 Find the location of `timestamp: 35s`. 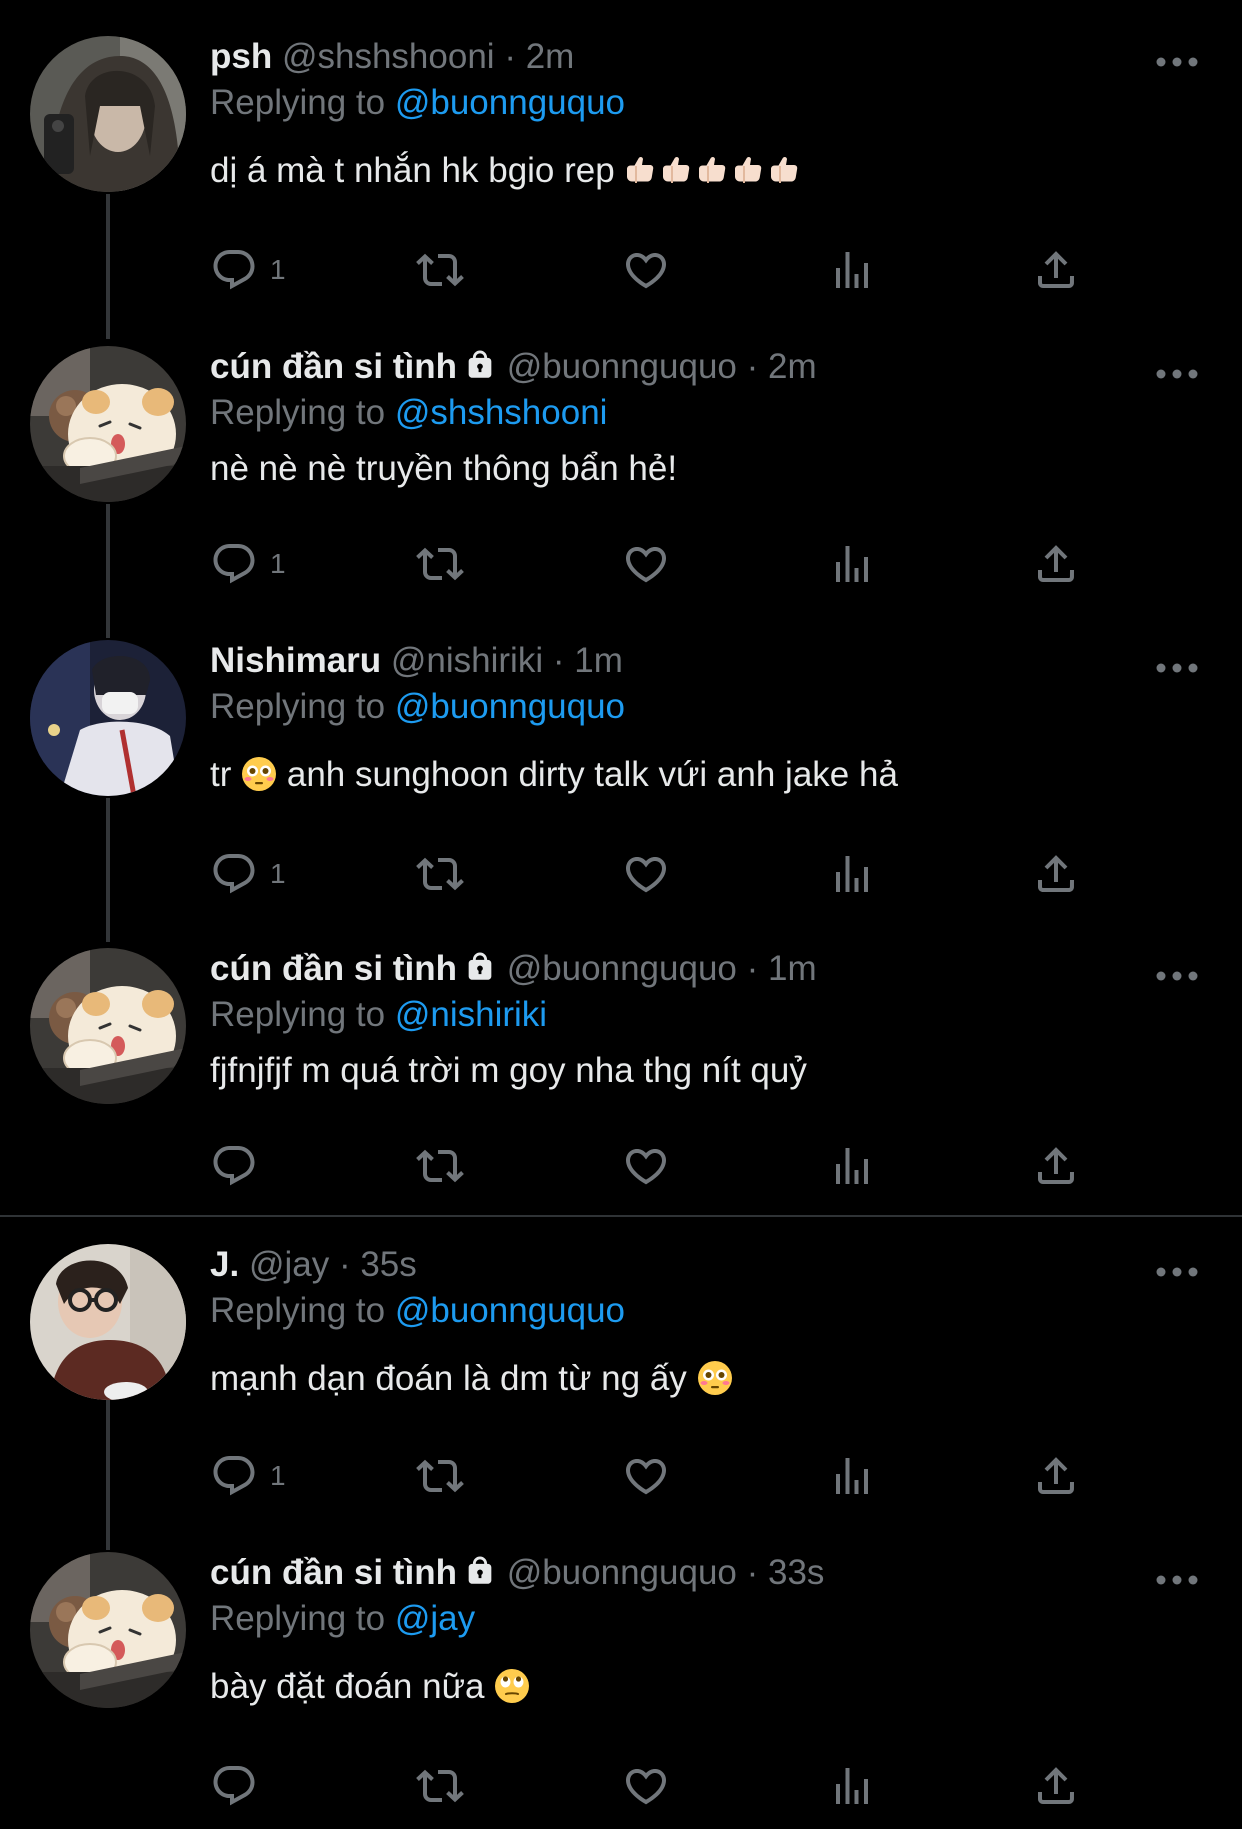

timestamp: 35s is located at coordinates (388, 1264).